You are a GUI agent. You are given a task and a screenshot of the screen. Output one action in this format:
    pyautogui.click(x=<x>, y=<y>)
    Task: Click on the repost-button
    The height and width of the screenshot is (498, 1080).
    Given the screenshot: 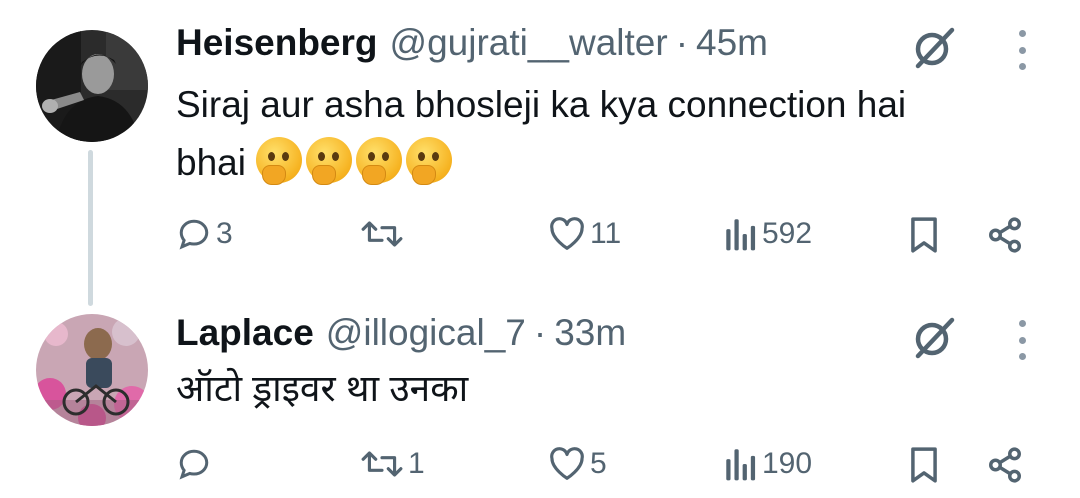 What is the action you would take?
    pyautogui.click(x=384, y=234)
    